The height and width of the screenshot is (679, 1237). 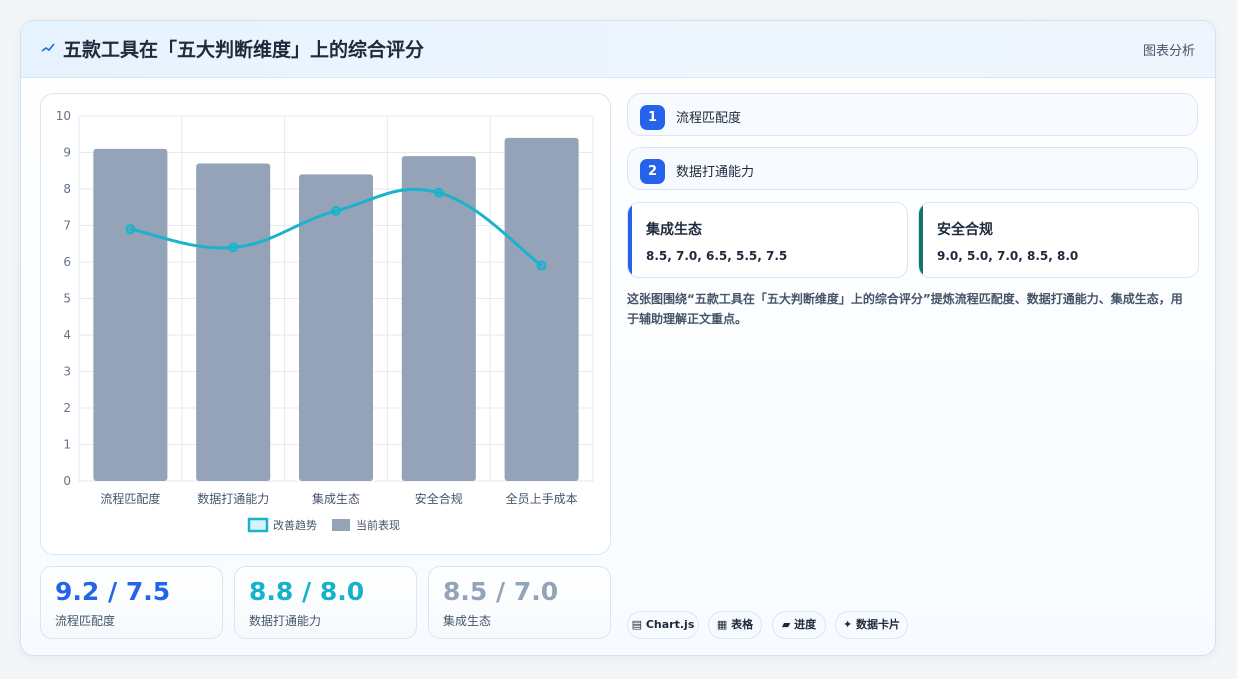 What do you see at coordinates (670, 624) in the screenshot?
I see `chip-label: Chart.js` at bounding box center [670, 624].